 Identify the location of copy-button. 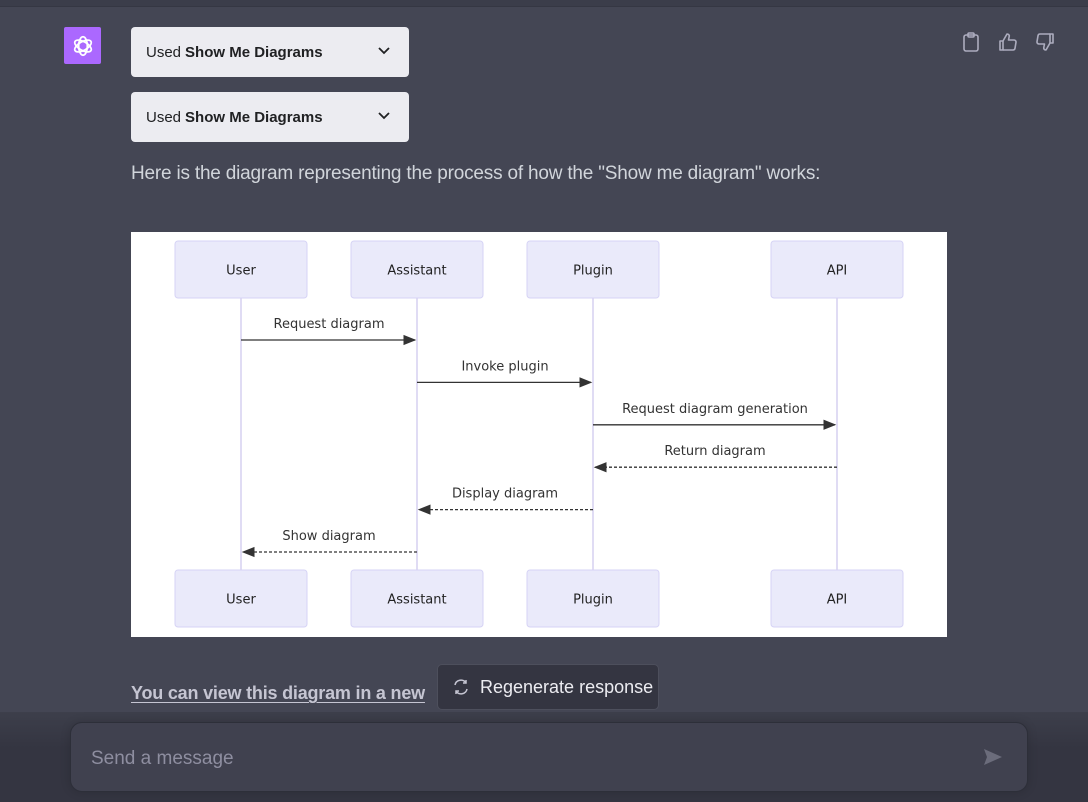
(971, 42).